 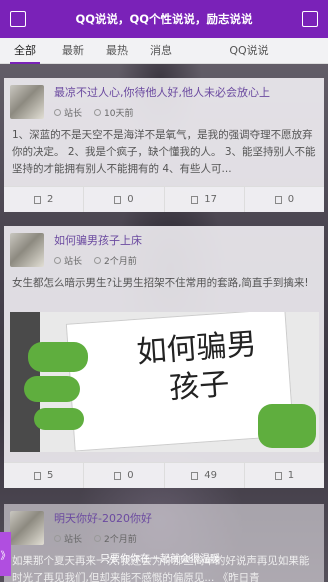 I want to click on view-button: 49, so click(x=205, y=475).